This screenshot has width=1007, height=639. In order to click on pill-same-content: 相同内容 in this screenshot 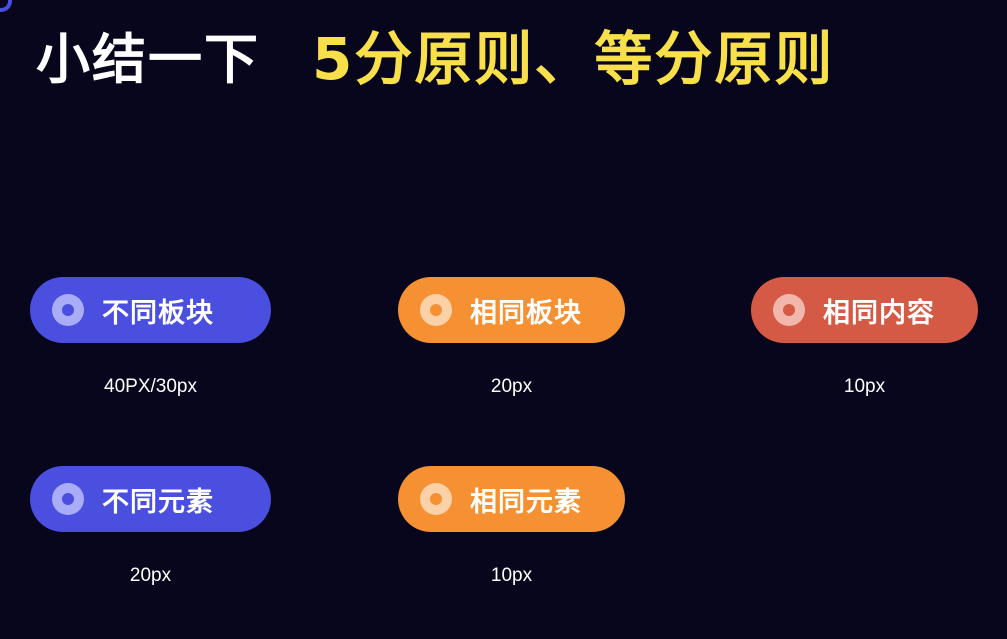, I will do `click(864, 310)`.